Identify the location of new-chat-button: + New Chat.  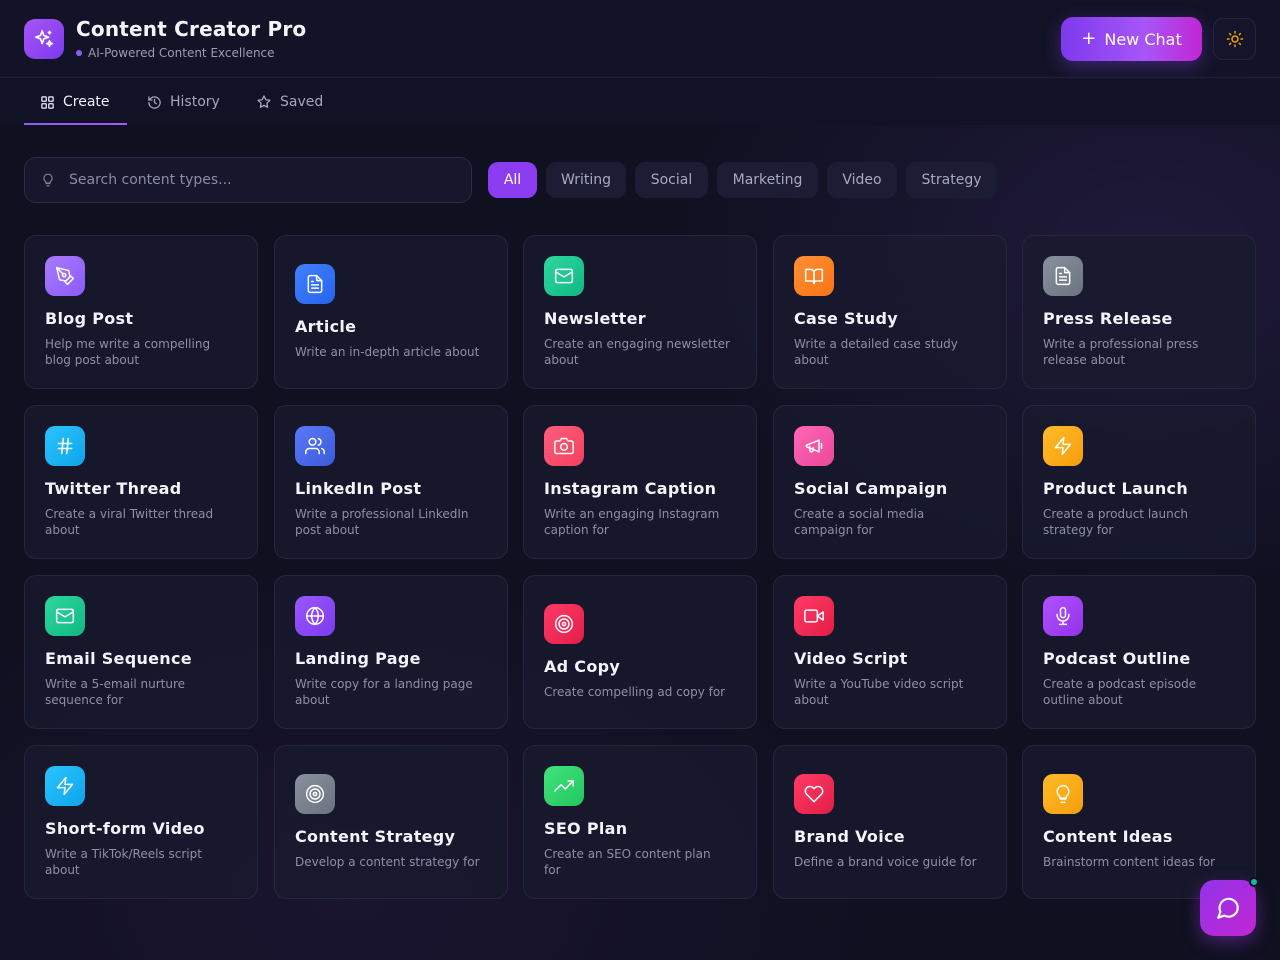
(1131, 39).